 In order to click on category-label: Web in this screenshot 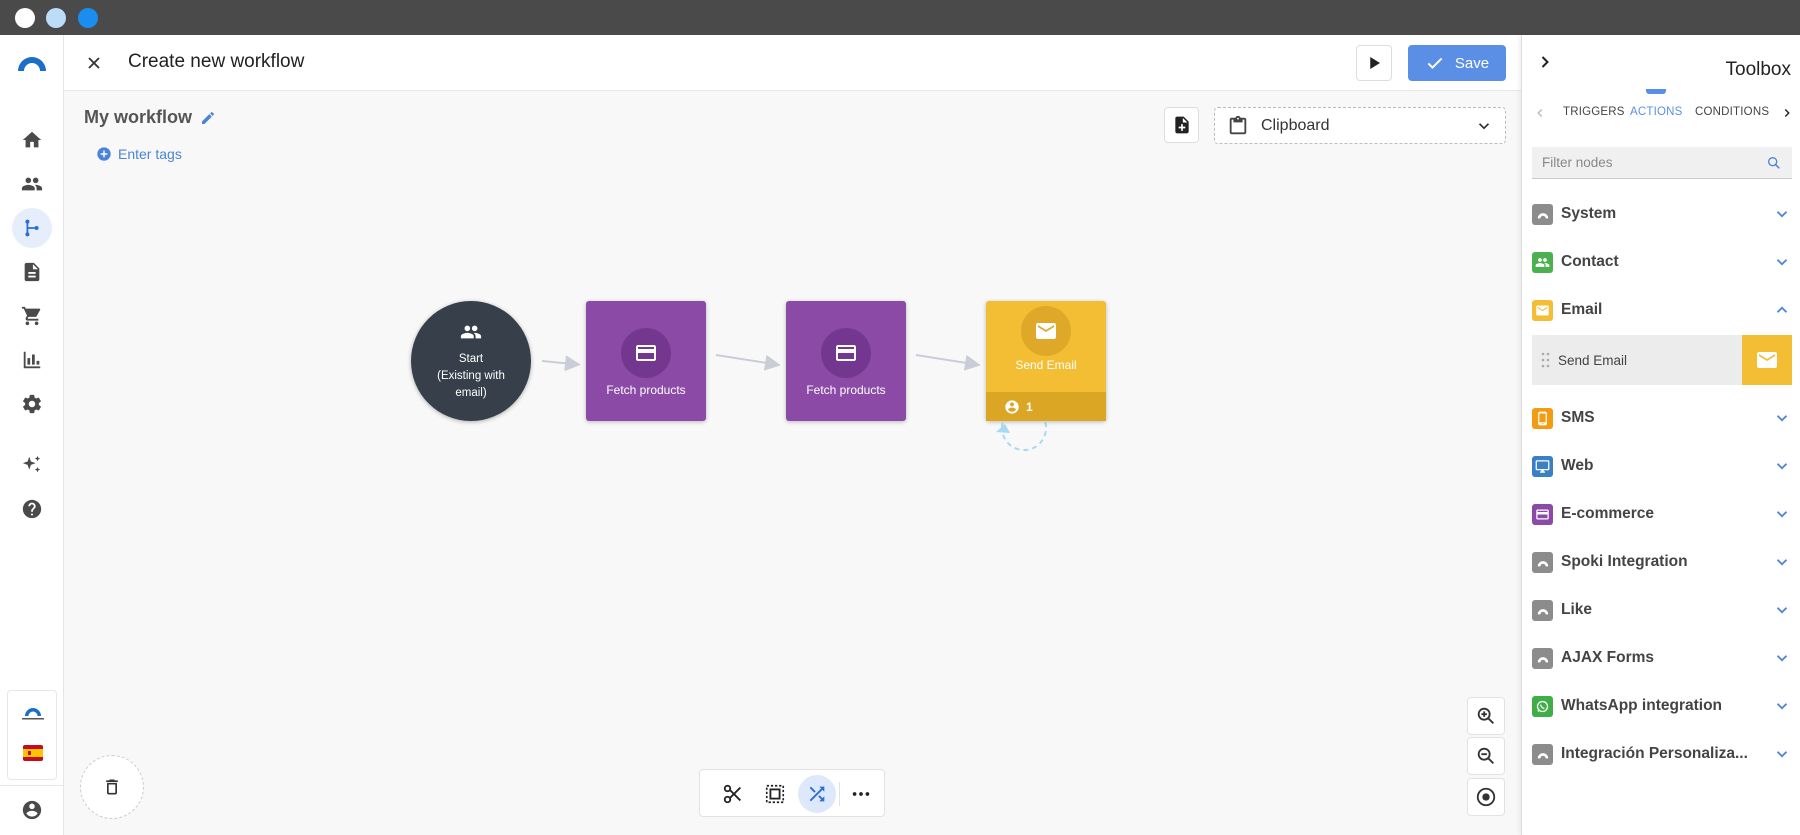, I will do `click(1577, 465)`.